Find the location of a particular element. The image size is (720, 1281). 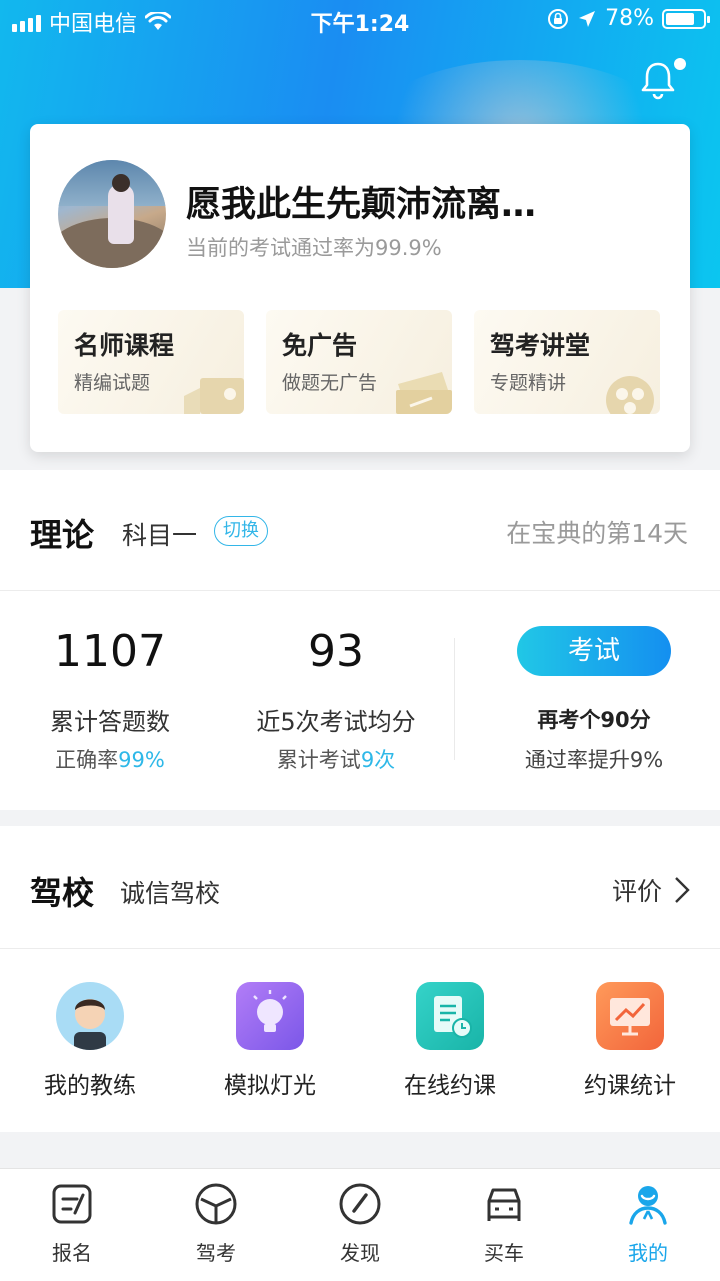

pass-rate-text: 当前的考试通过率为99.9% is located at coordinates (314, 248).